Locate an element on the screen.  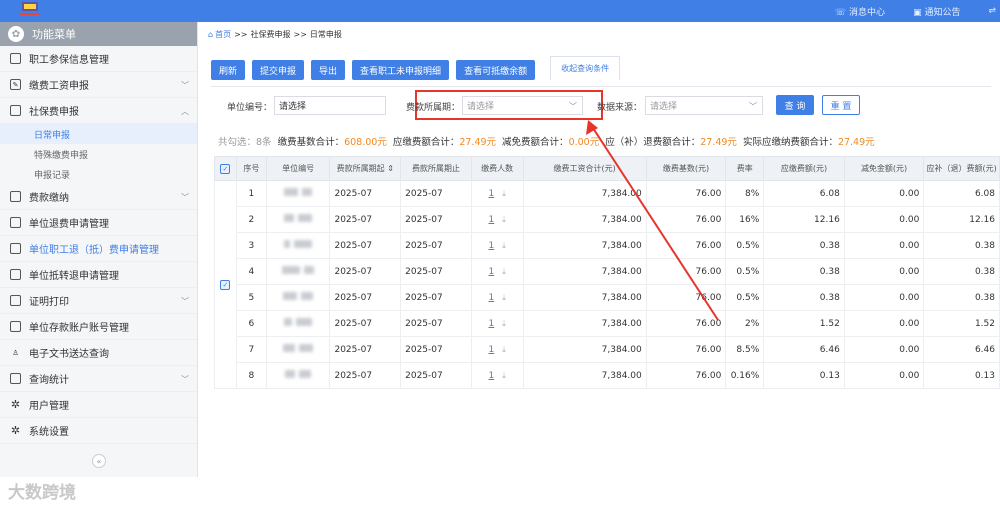
sidebar-item-label: 社保费申报 is located at coordinates (54, 112).